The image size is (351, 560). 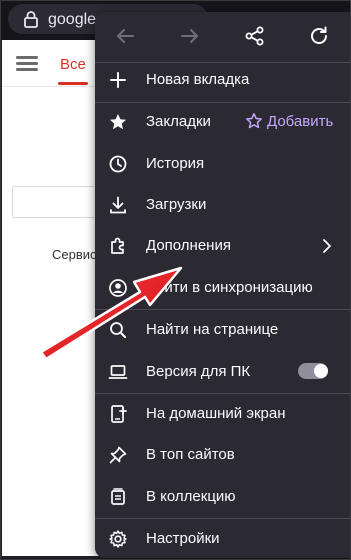 I want to click on share-icon, so click(x=255, y=36).